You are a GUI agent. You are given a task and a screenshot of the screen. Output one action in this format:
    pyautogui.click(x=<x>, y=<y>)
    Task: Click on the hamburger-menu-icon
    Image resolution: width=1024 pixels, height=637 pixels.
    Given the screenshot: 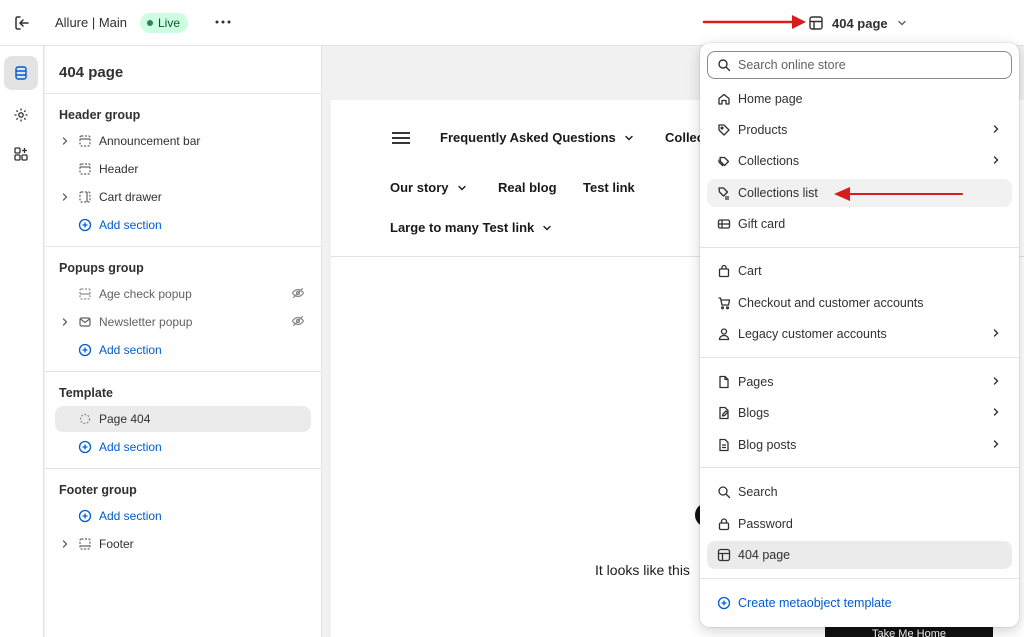 What is the action you would take?
    pyautogui.click(x=401, y=138)
    